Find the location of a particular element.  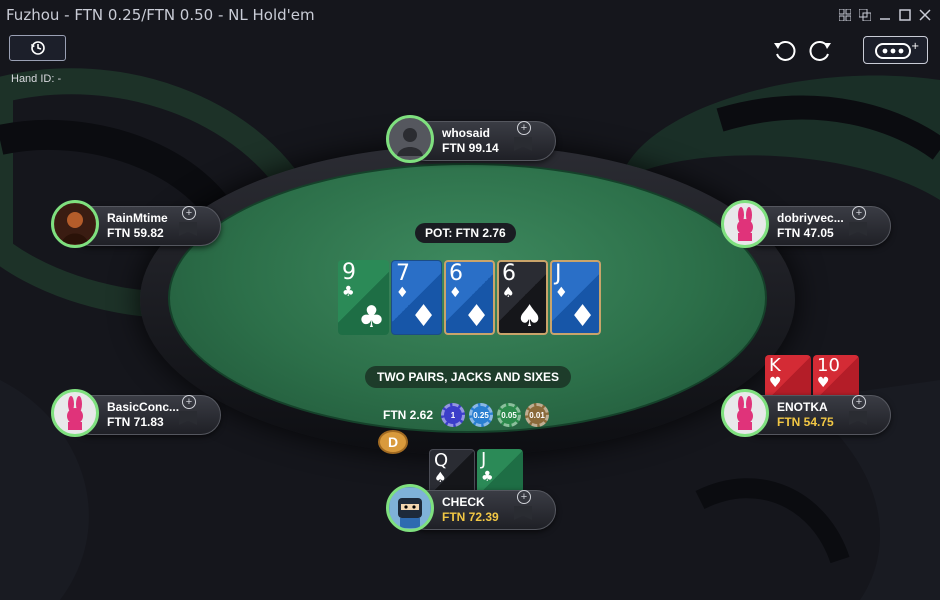

minimize-icon is located at coordinates (885, 15).